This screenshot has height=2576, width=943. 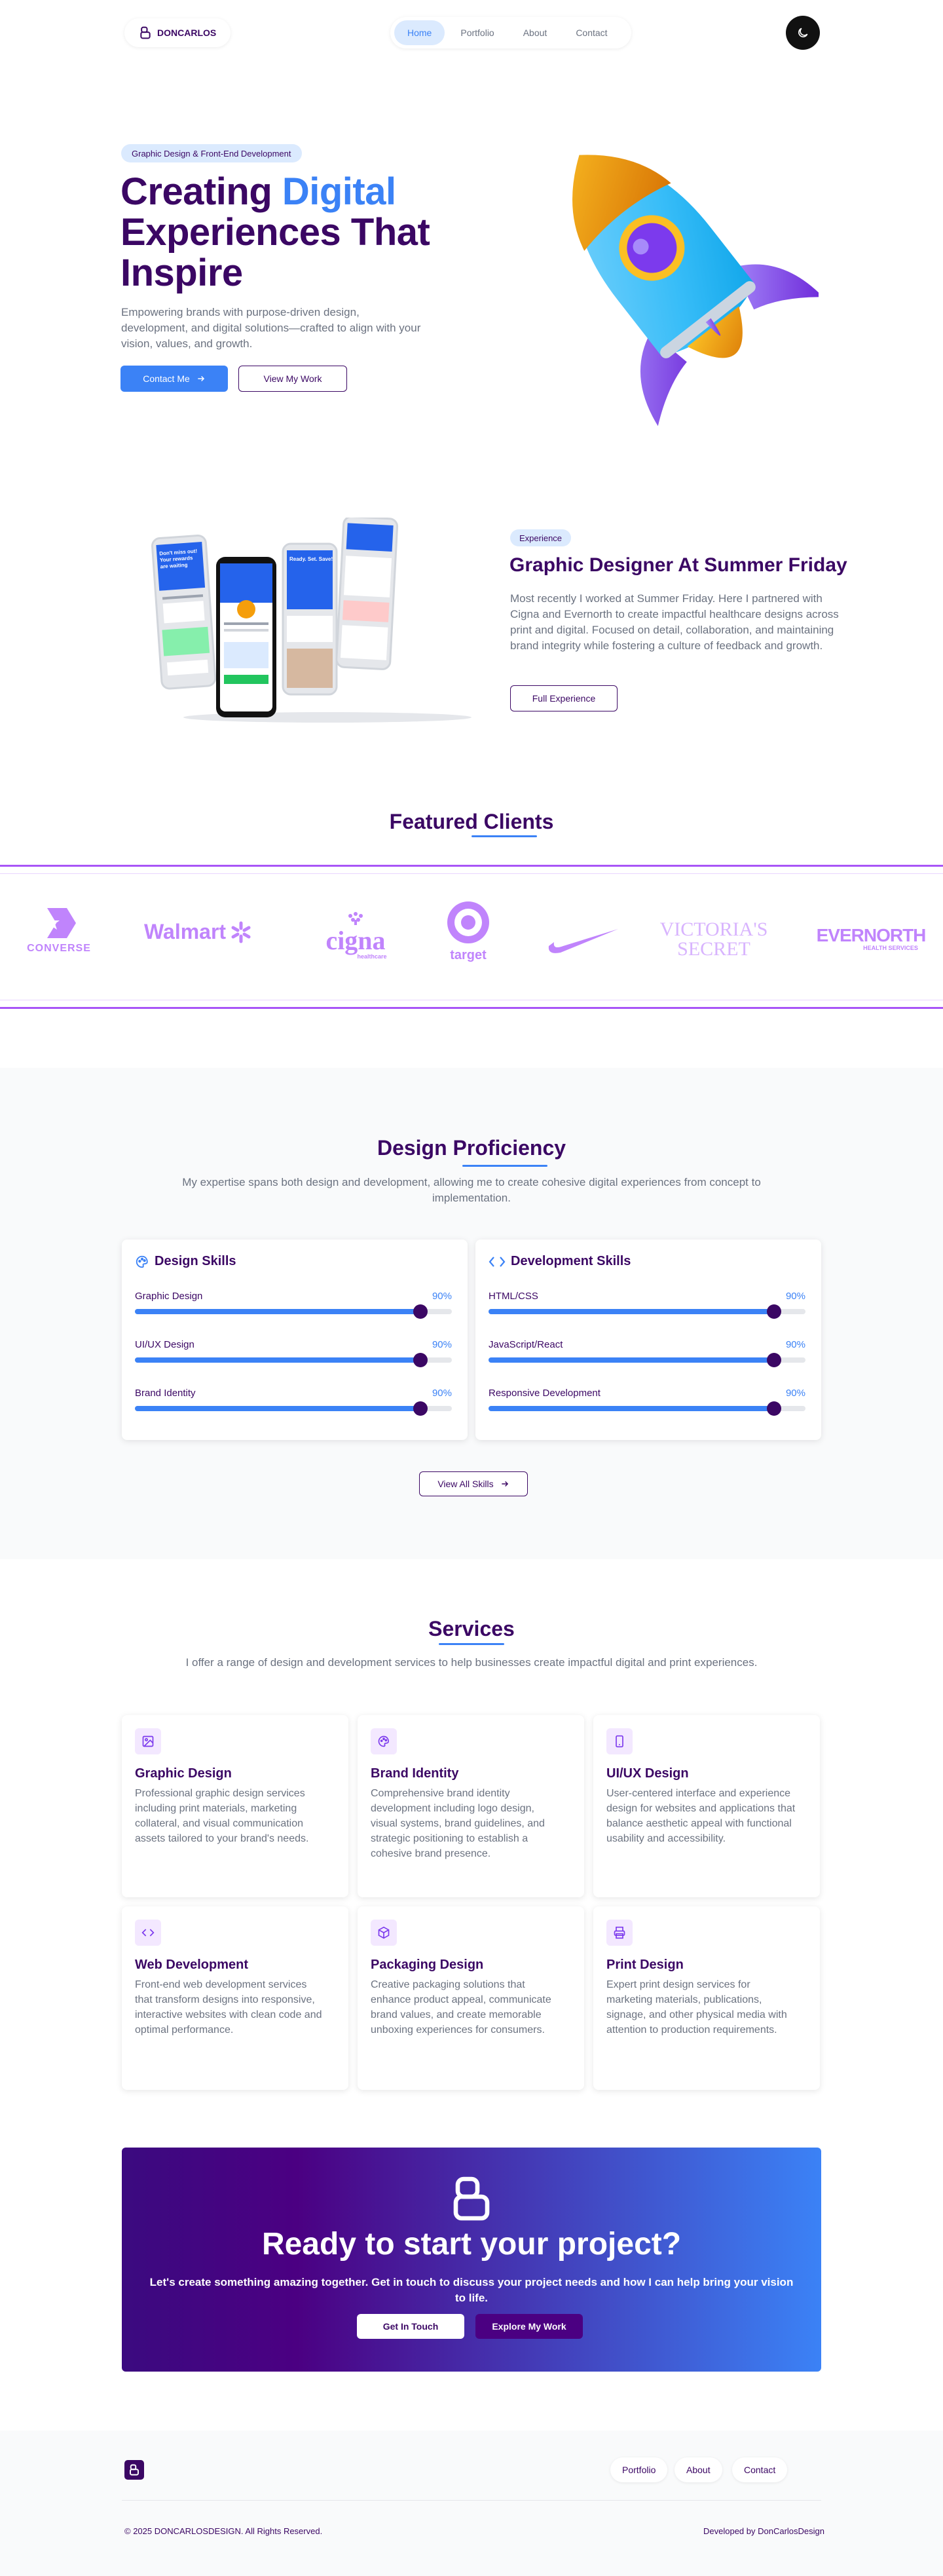 What do you see at coordinates (545, 1393) in the screenshot?
I see `skill-label: Responsive Development` at bounding box center [545, 1393].